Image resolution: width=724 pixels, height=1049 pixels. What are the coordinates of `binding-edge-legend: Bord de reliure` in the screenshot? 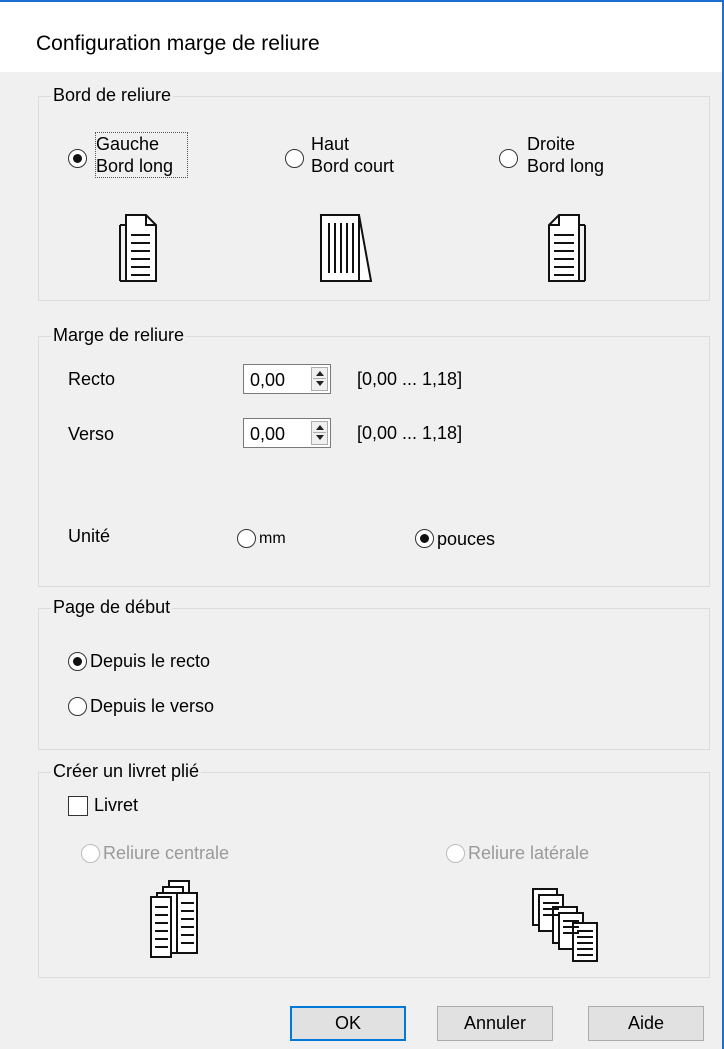 It's located at (112, 95).